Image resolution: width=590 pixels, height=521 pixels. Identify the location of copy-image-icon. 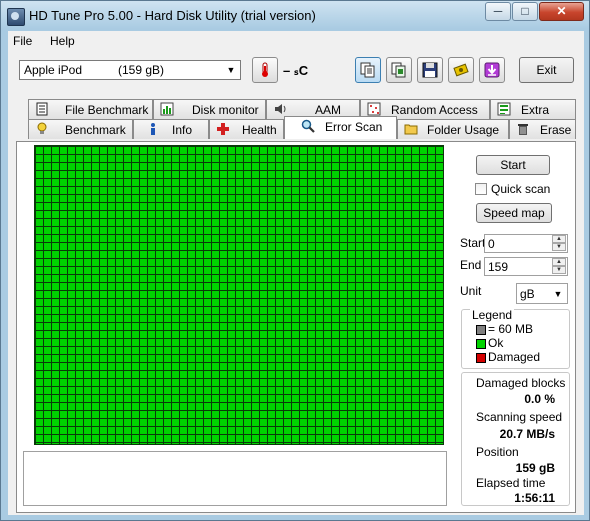
(398, 70).